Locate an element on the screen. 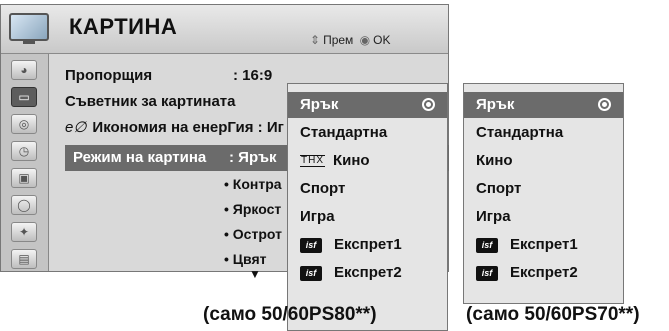 The width and height of the screenshot is (669, 331). mode-label: Режим на картина is located at coordinates (140, 157).